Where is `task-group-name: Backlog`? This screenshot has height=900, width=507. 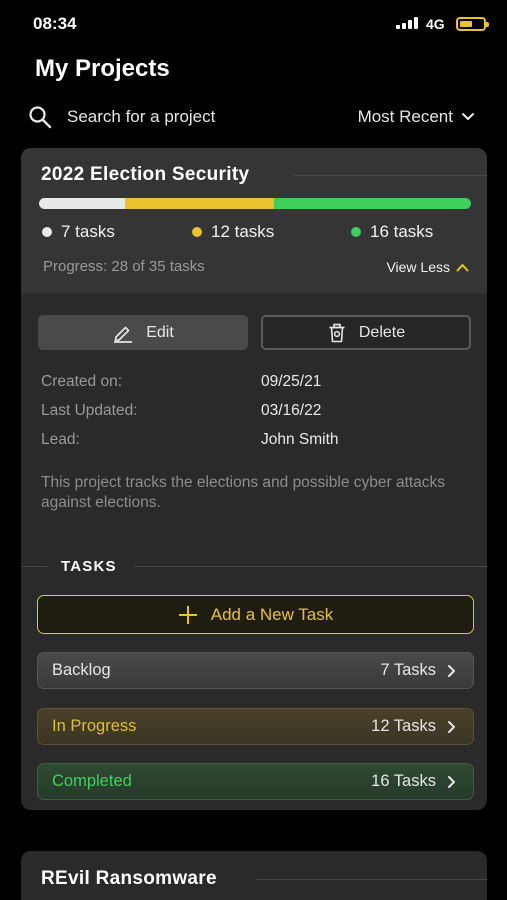
task-group-name: Backlog is located at coordinates (81, 670).